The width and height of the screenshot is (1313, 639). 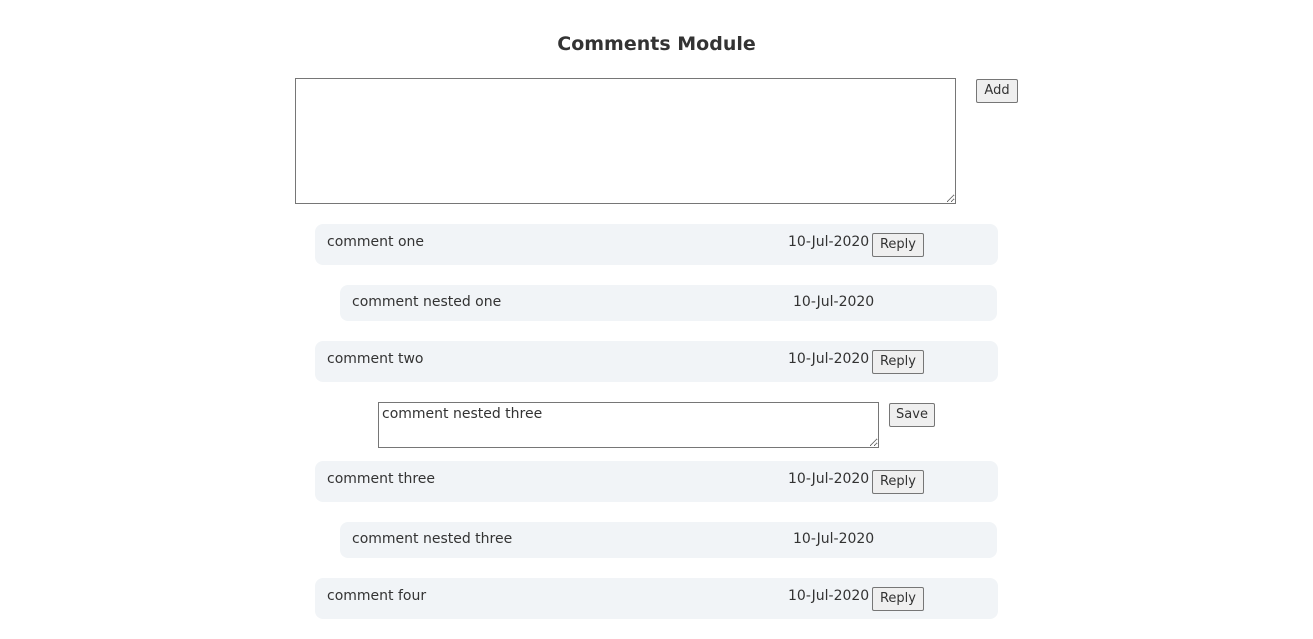 What do you see at coordinates (376, 242) in the screenshot?
I see `comment-text: comment one` at bounding box center [376, 242].